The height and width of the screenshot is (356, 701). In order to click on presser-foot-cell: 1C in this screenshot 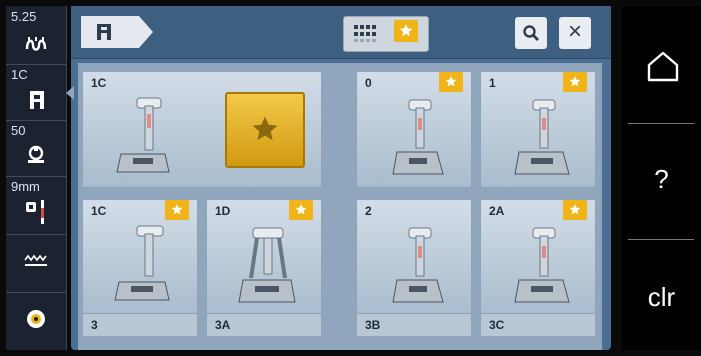, I will do `click(36, 92)`.